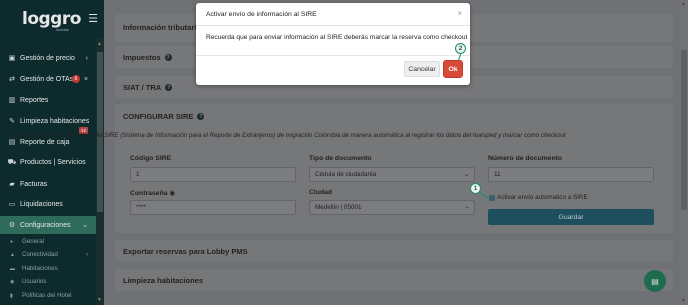 The width and height of the screenshot is (688, 305). I want to click on chat-button: ▤, so click(655, 281).